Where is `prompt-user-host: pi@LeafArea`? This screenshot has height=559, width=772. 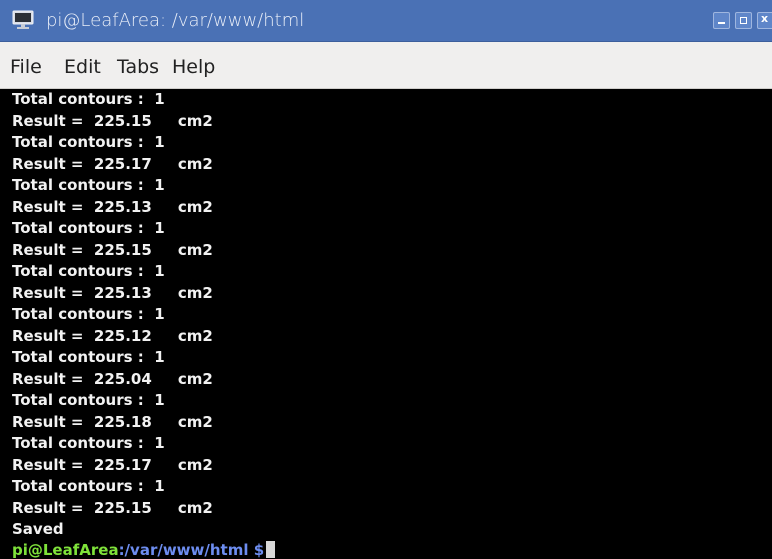 prompt-user-host: pi@LeafArea is located at coordinates (65, 550).